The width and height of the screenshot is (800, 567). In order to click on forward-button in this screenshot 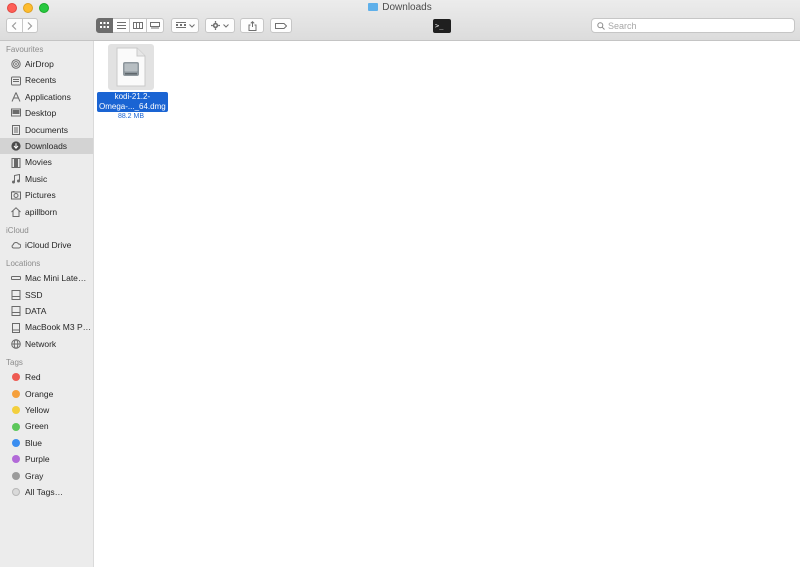, I will do `click(30, 25)`.